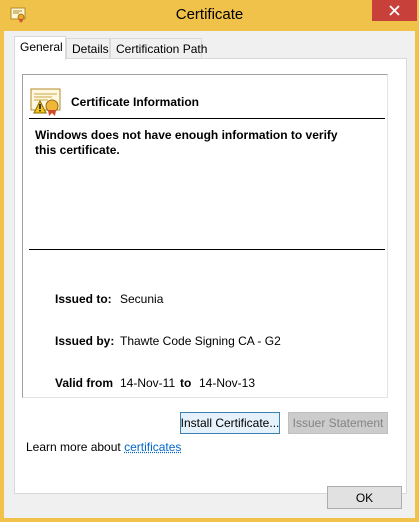 The image size is (419, 522). Describe the element at coordinates (84, 383) in the screenshot. I see `valid-from-label: Valid from` at that location.